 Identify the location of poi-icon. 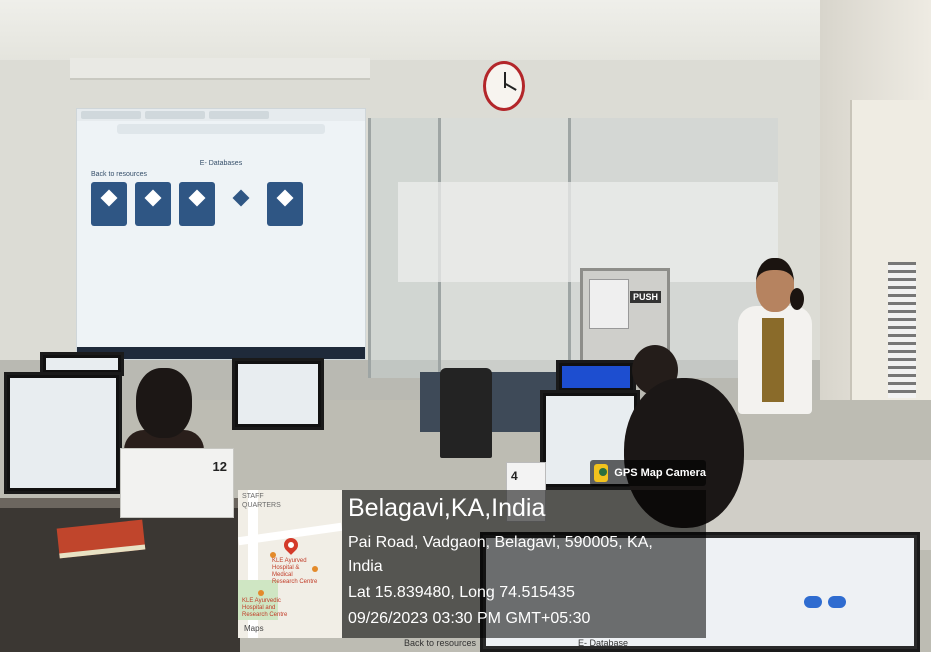
(261, 593).